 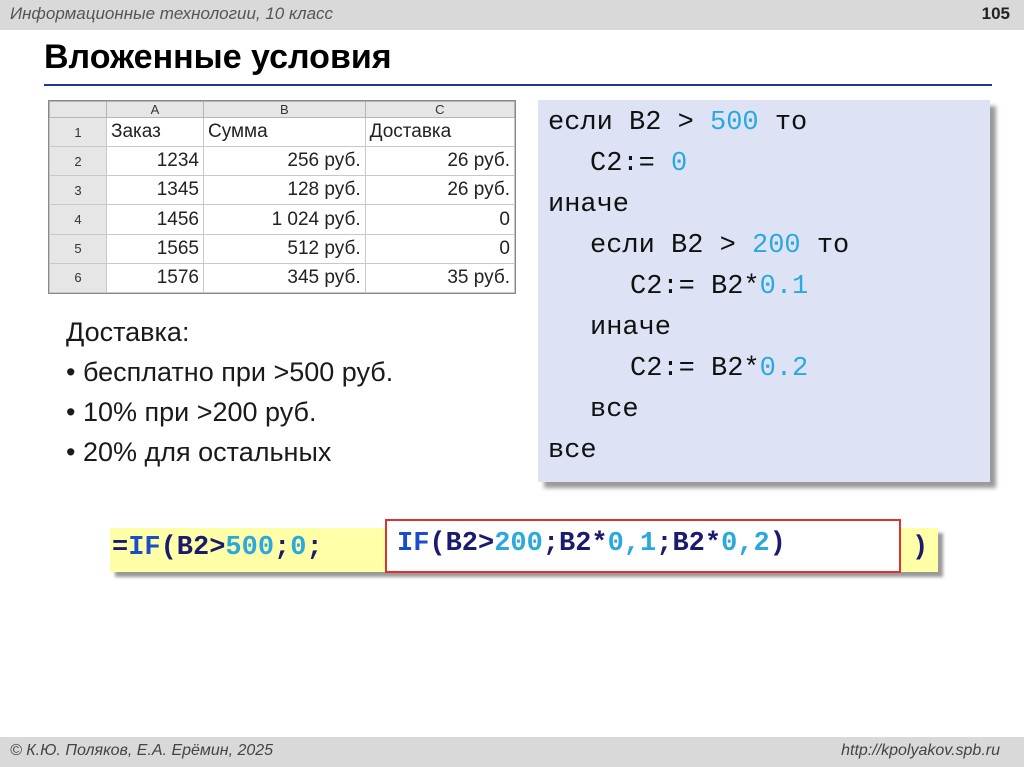 I want to click on note-item: • 10% при >200 руб., so click(x=191, y=412).